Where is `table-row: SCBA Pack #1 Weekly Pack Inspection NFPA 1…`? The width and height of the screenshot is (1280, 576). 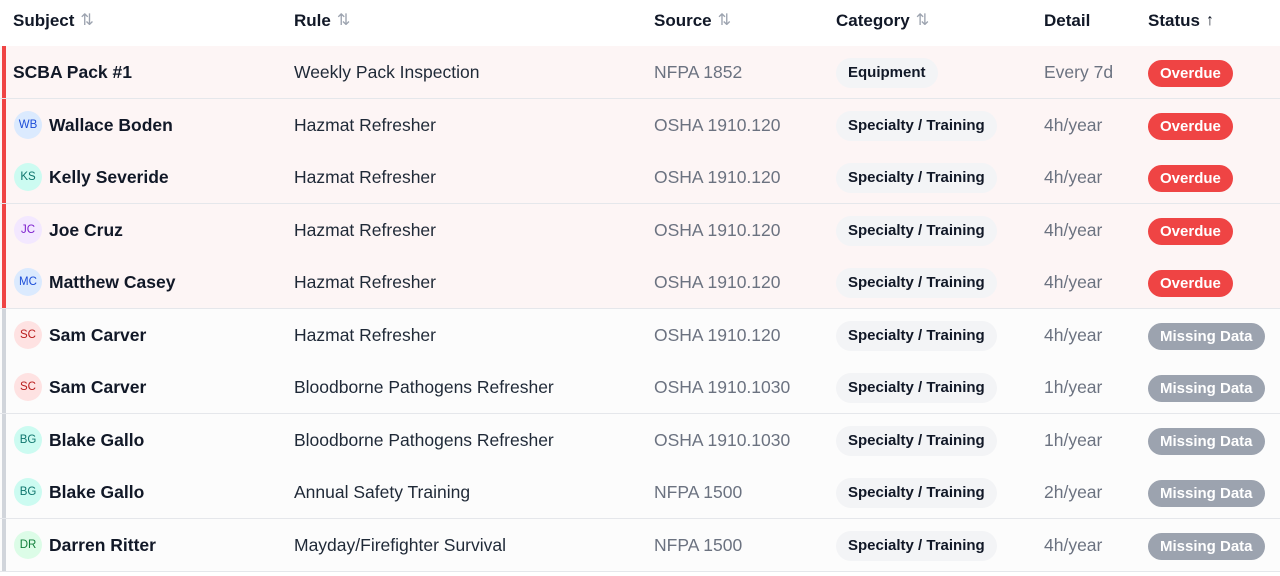
table-row: SCBA Pack #1 Weekly Pack Inspection NFPA 1… is located at coordinates (640, 72).